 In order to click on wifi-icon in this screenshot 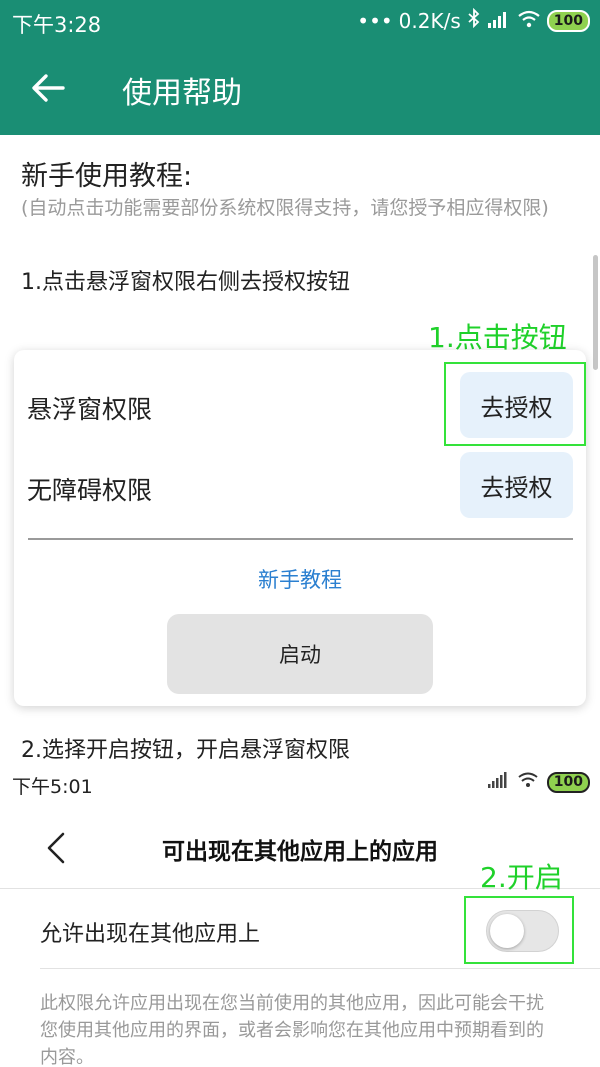, I will do `click(529, 21)`.